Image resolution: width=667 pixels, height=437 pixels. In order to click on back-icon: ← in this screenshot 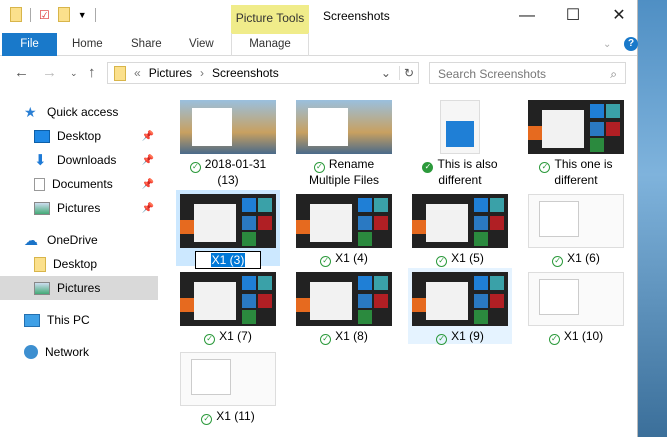, I will do `click(21, 72)`.